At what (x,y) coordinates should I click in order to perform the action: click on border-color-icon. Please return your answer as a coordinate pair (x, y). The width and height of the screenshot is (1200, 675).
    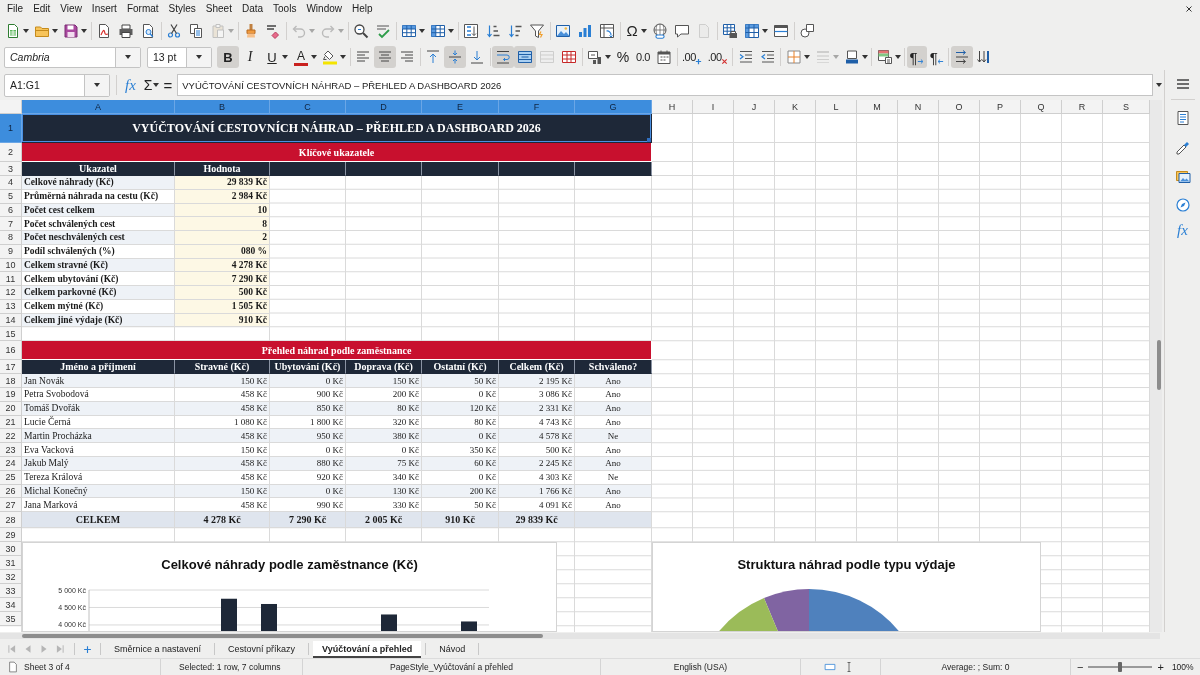
    Looking at the image, I should click on (851, 57).